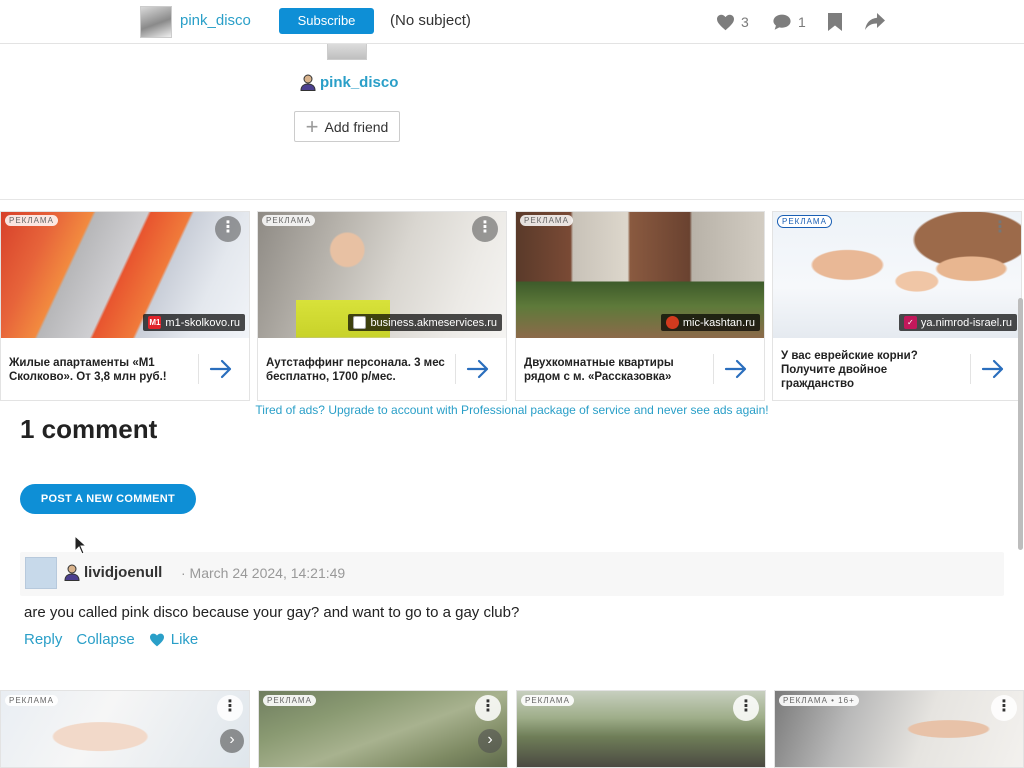 The height and width of the screenshot is (768, 1024). Describe the element at coordinates (1020, 424) in the screenshot. I see `scrollbar` at that location.